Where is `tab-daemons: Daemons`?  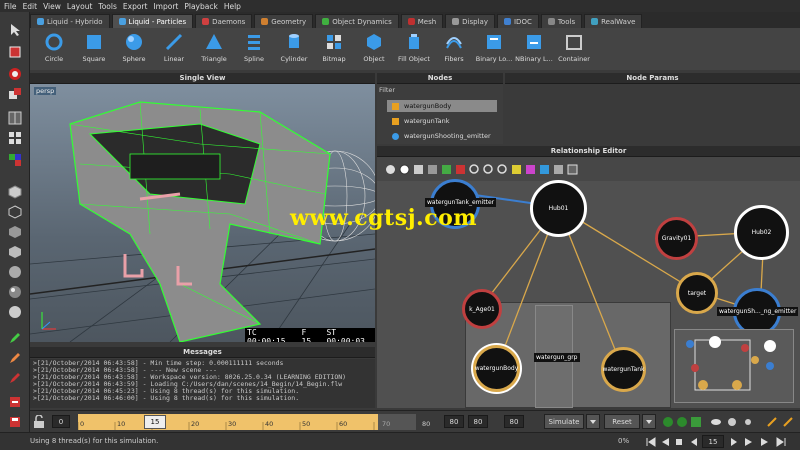 tab-daemons: Daemons is located at coordinates (224, 21).